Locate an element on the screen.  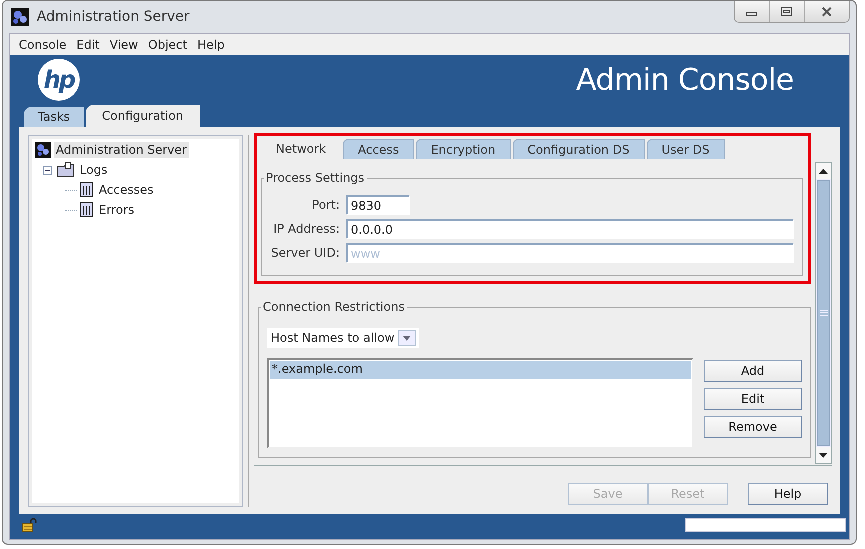
down-arrow-icon is located at coordinates (823, 455).